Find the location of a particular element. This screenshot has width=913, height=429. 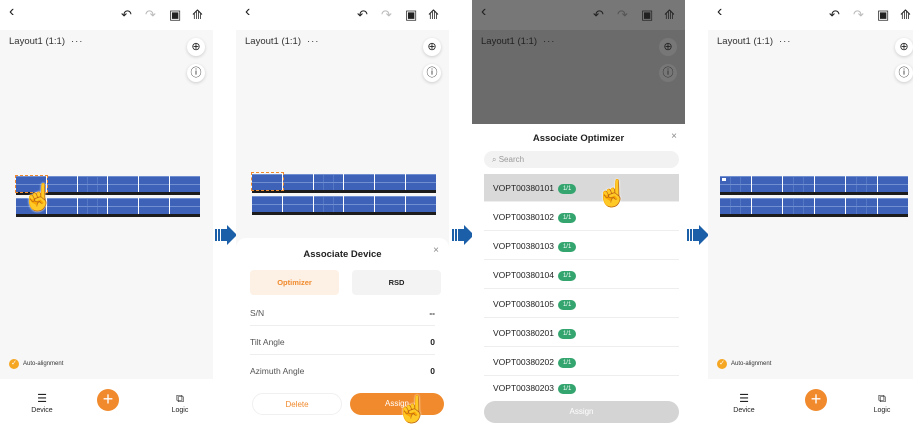

optimizer-item: VOPT00380101 1/1 is located at coordinates (581, 188).